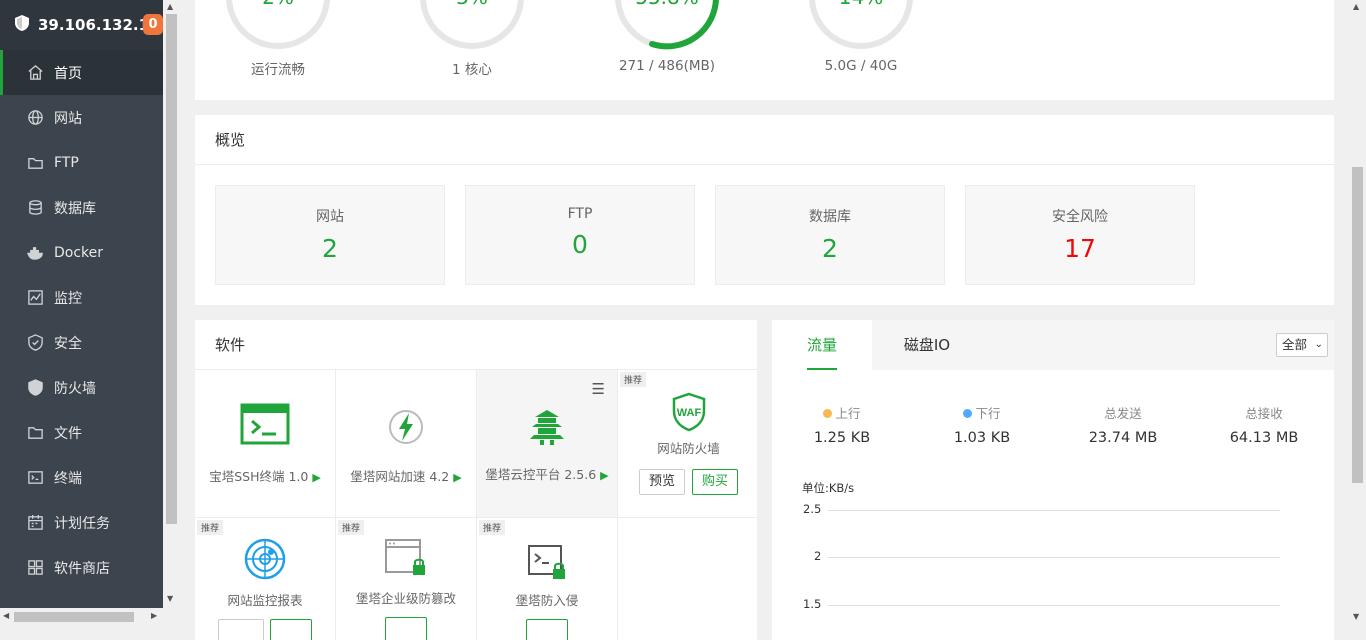  Describe the element at coordinates (171, 269) in the screenshot. I see `sidebar-scroll-thumb` at that location.